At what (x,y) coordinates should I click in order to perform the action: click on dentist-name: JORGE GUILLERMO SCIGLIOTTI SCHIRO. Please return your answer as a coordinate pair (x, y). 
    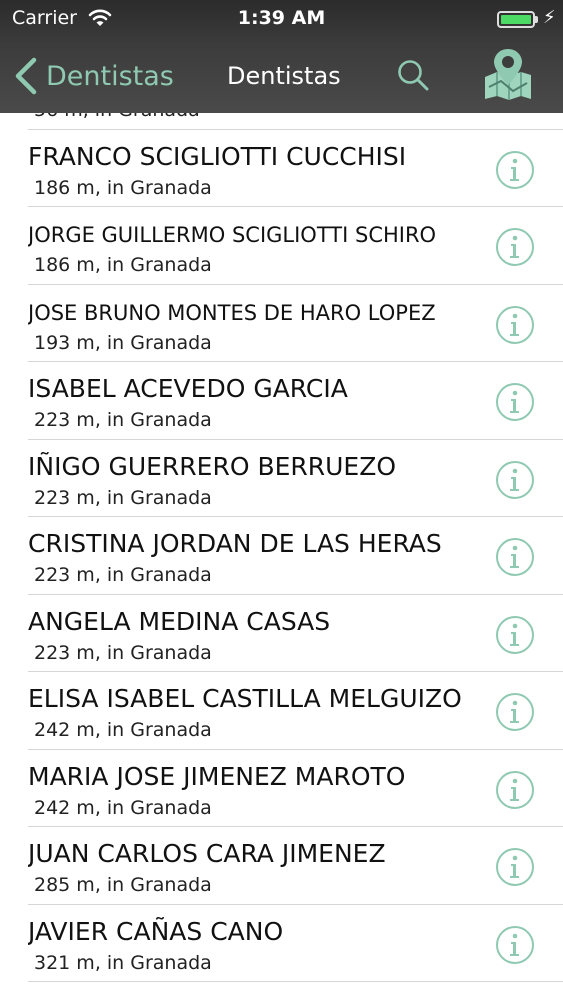
    Looking at the image, I should click on (232, 235).